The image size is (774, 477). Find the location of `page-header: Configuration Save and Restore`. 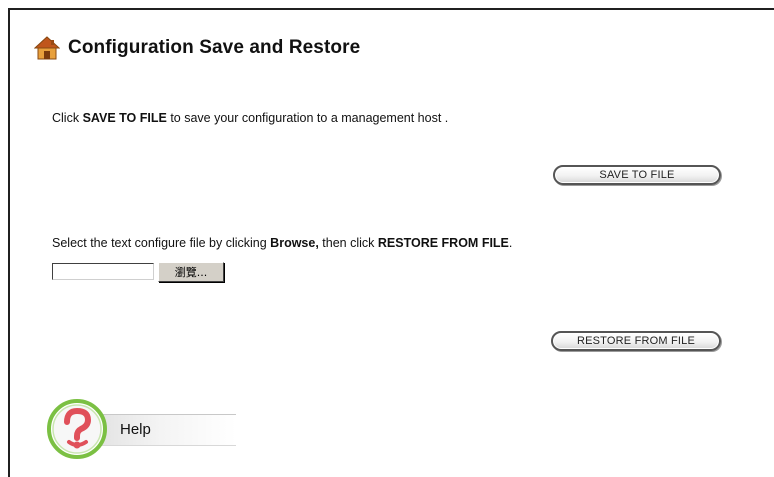

page-header: Configuration Save and Restore is located at coordinates (197, 48).